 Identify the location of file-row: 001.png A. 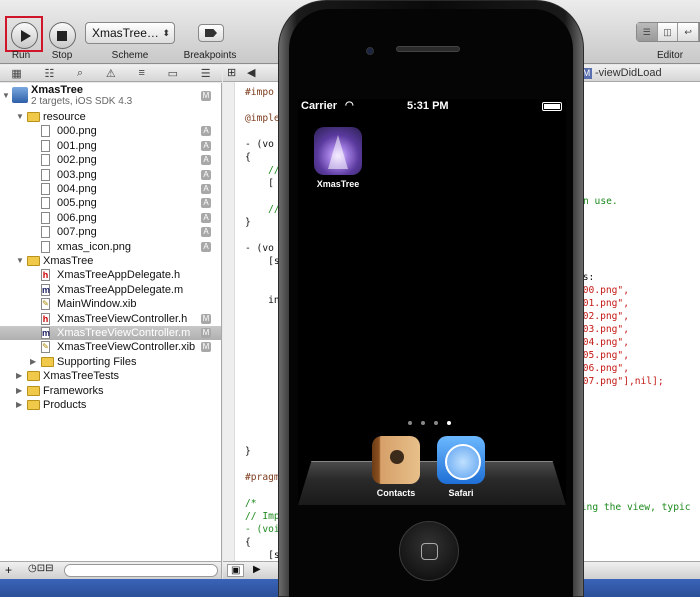
(110, 146).